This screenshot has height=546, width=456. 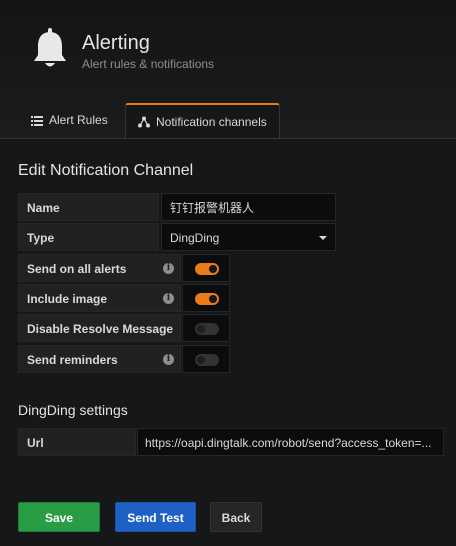 What do you see at coordinates (195, 238) in the screenshot?
I see `type-select-value: DingDing` at bounding box center [195, 238].